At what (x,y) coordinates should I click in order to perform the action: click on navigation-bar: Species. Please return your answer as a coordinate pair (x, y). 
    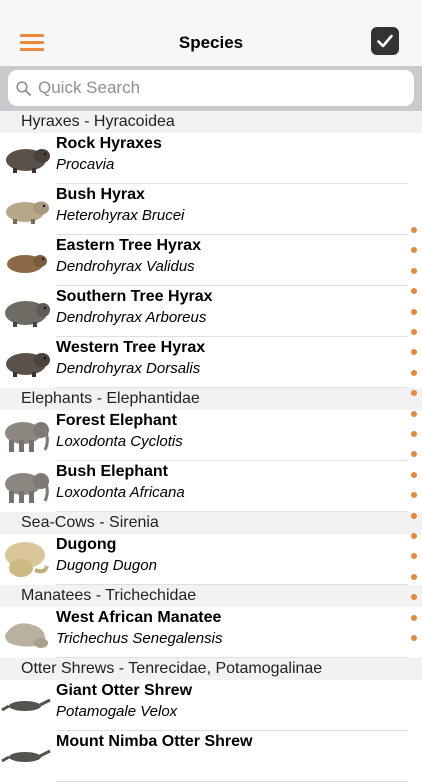
    Looking at the image, I should click on (211, 33).